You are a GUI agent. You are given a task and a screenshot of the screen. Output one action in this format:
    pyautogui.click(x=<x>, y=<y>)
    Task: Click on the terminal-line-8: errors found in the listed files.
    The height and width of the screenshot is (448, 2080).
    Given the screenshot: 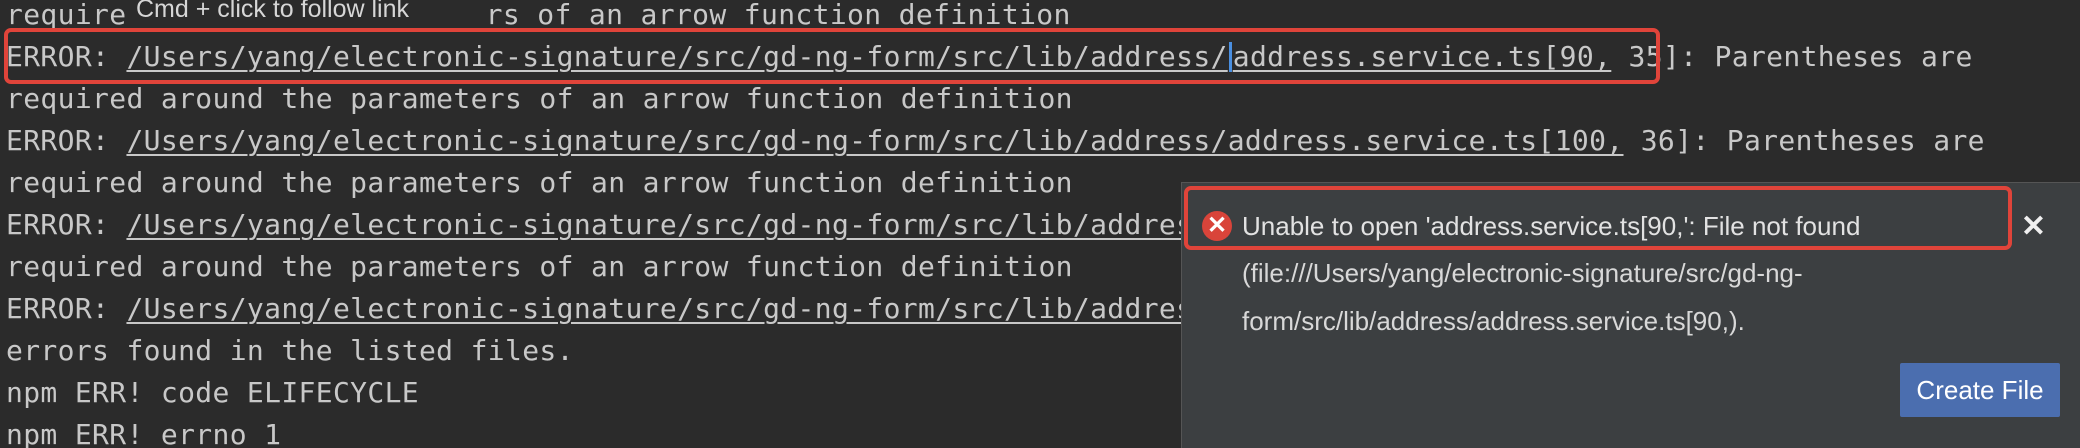 What is the action you would take?
    pyautogui.click(x=290, y=350)
    